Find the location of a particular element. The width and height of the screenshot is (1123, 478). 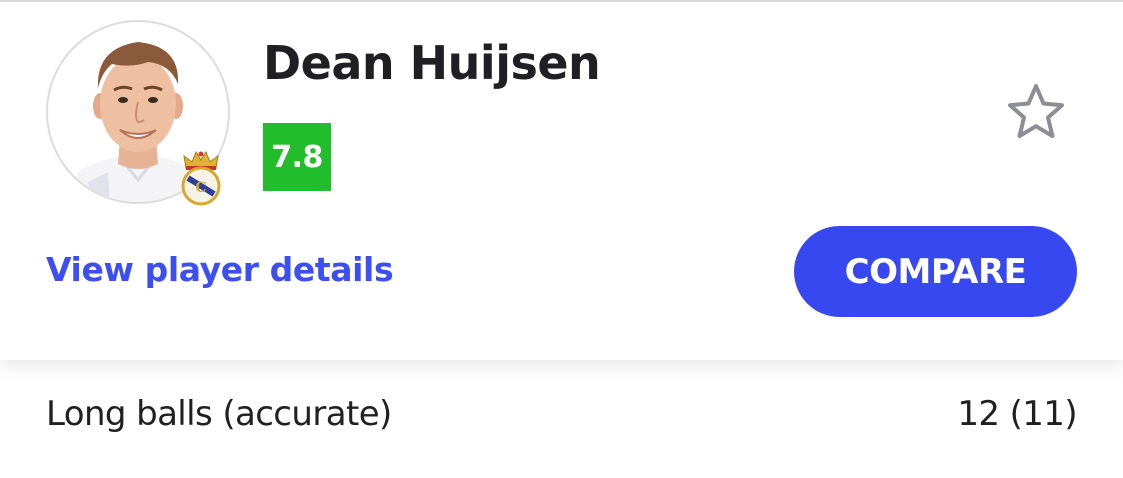

stat-value: 12 (11) is located at coordinates (1017, 414).